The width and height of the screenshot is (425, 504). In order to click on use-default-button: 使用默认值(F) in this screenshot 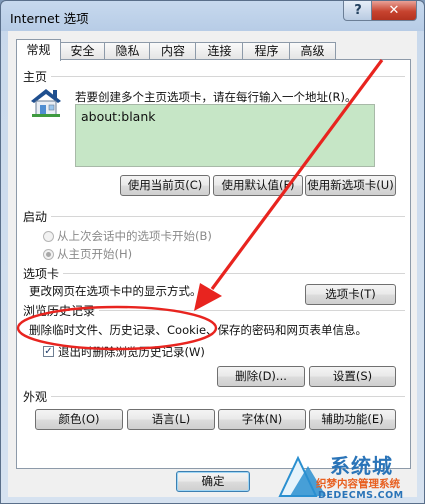, I will do `click(258, 185)`.